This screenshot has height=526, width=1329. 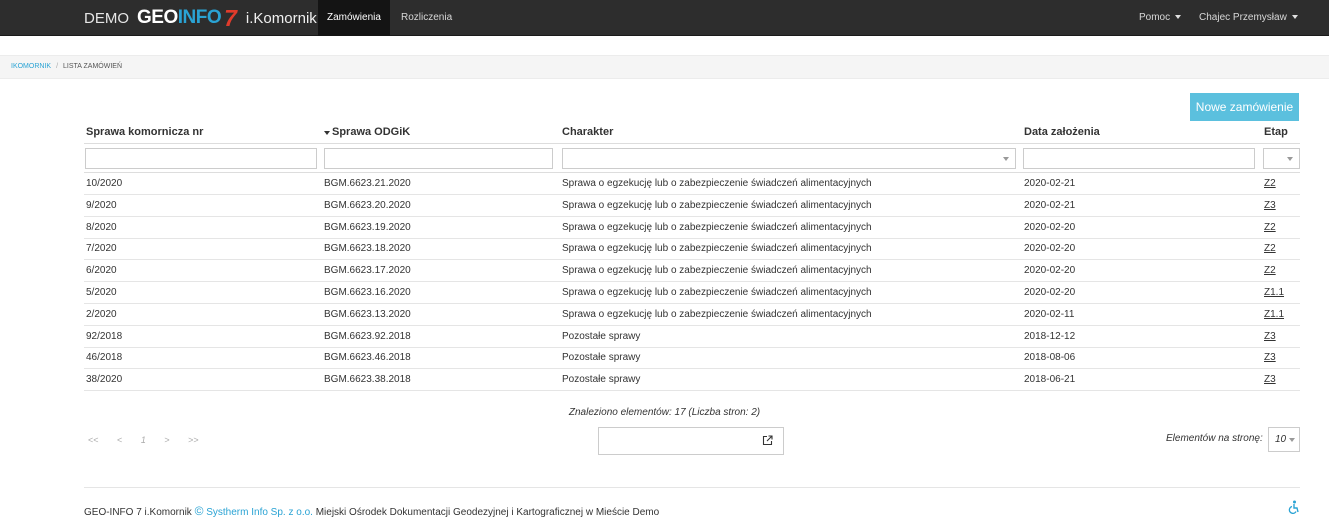 I want to click on per-page-label: Elementów na stronę:, so click(x=1214, y=438).